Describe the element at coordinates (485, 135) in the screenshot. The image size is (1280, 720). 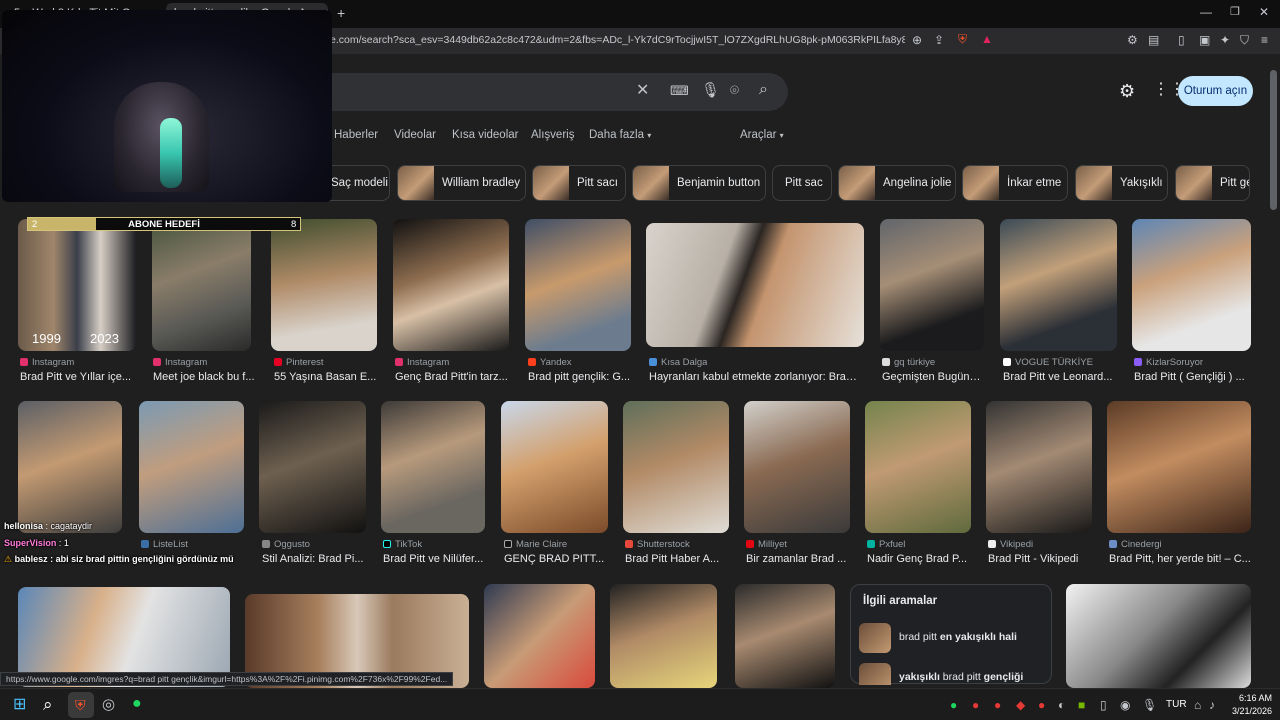
I see `nav-short-videos: Kısa videolar` at that location.